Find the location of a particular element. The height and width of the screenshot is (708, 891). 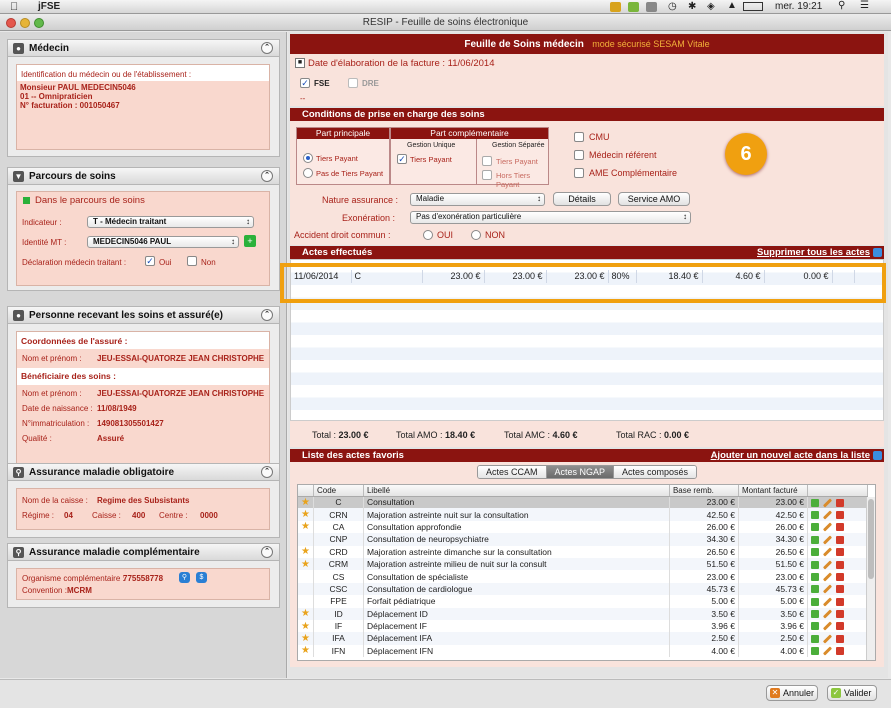

table-row: ★ C Consultation 23.00 €23.00 € is located at coordinates (583, 502).